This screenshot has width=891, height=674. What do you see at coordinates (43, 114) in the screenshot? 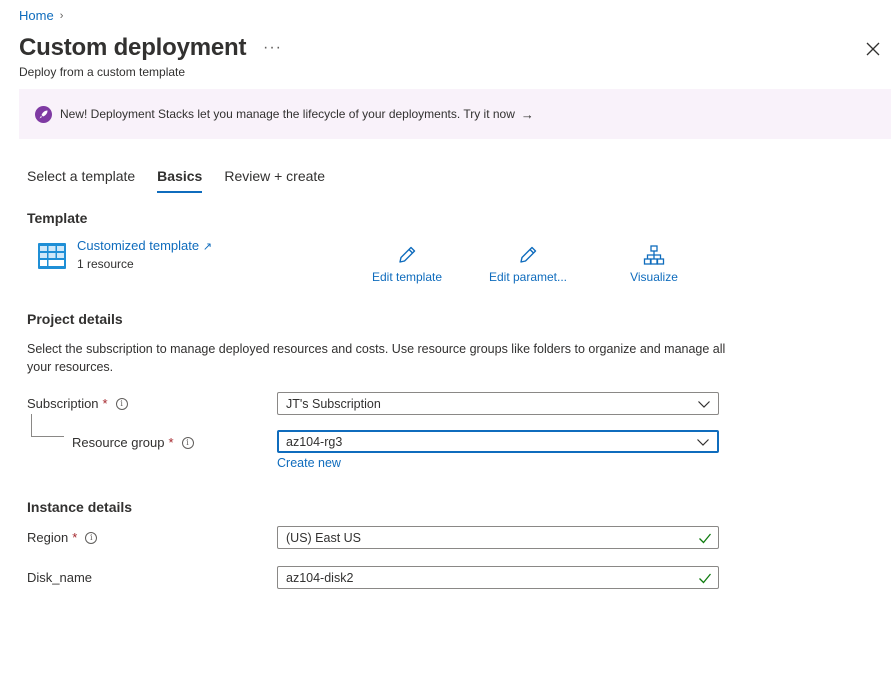
I see `rocket-icon` at bounding box center [43, 114].